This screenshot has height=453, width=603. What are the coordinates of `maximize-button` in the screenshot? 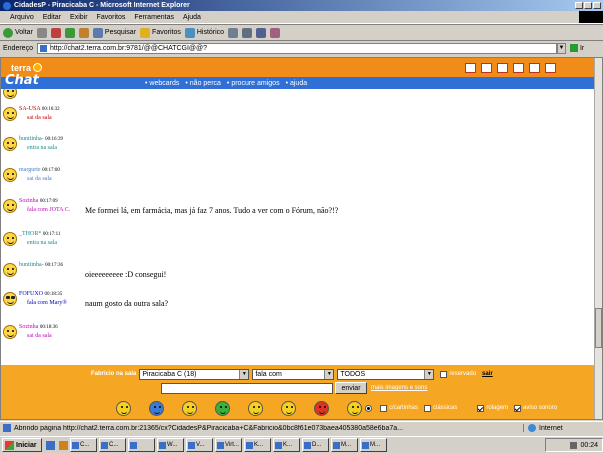 It's located at (588, 5).